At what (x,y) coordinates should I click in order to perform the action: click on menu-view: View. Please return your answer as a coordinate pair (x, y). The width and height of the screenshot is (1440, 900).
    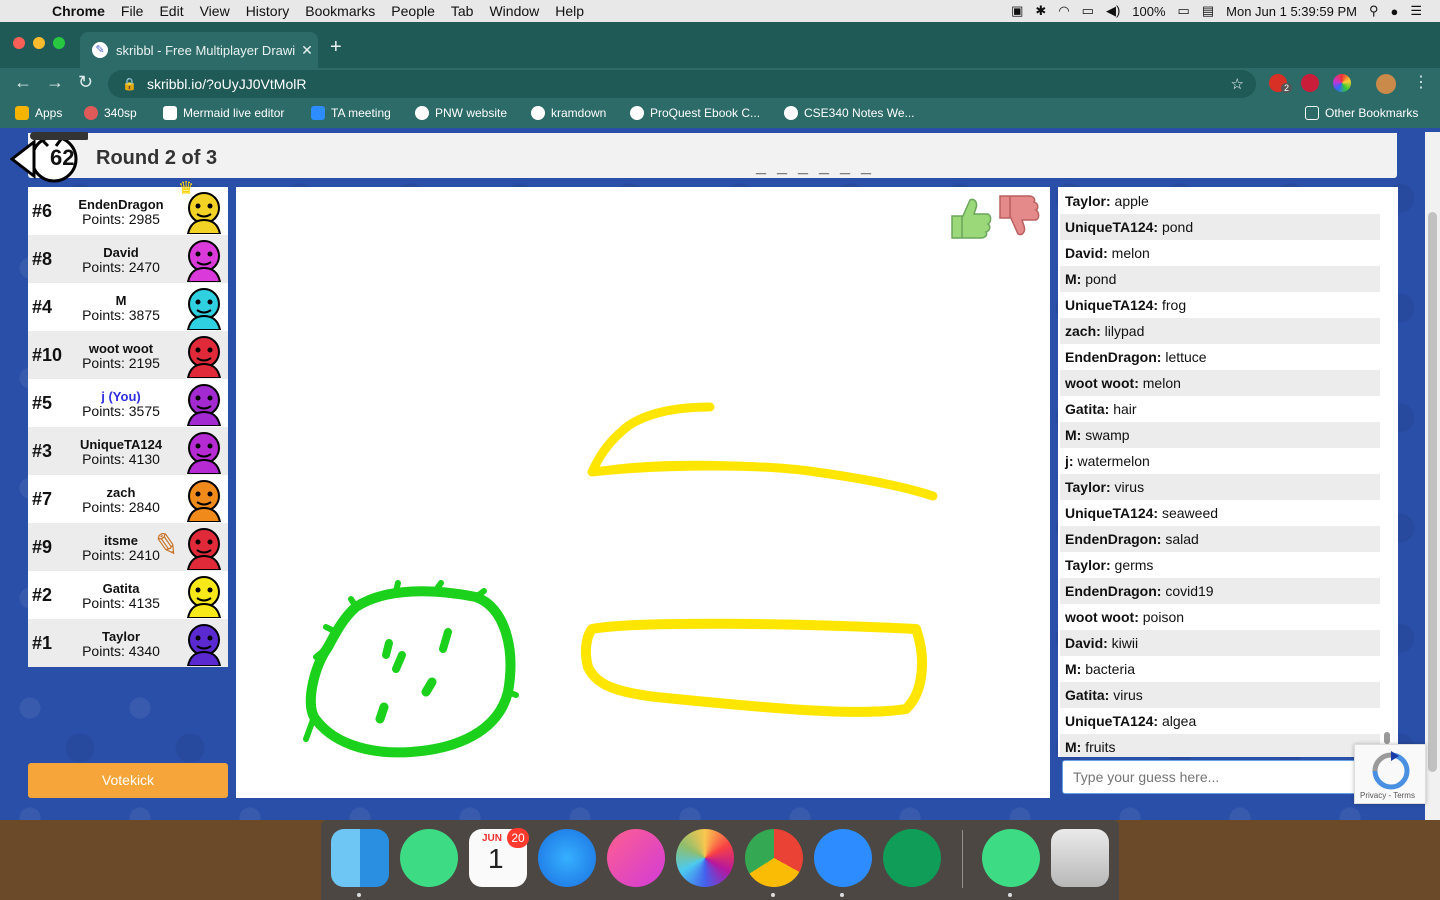
    Looking at the image, I should click on (215, 11).